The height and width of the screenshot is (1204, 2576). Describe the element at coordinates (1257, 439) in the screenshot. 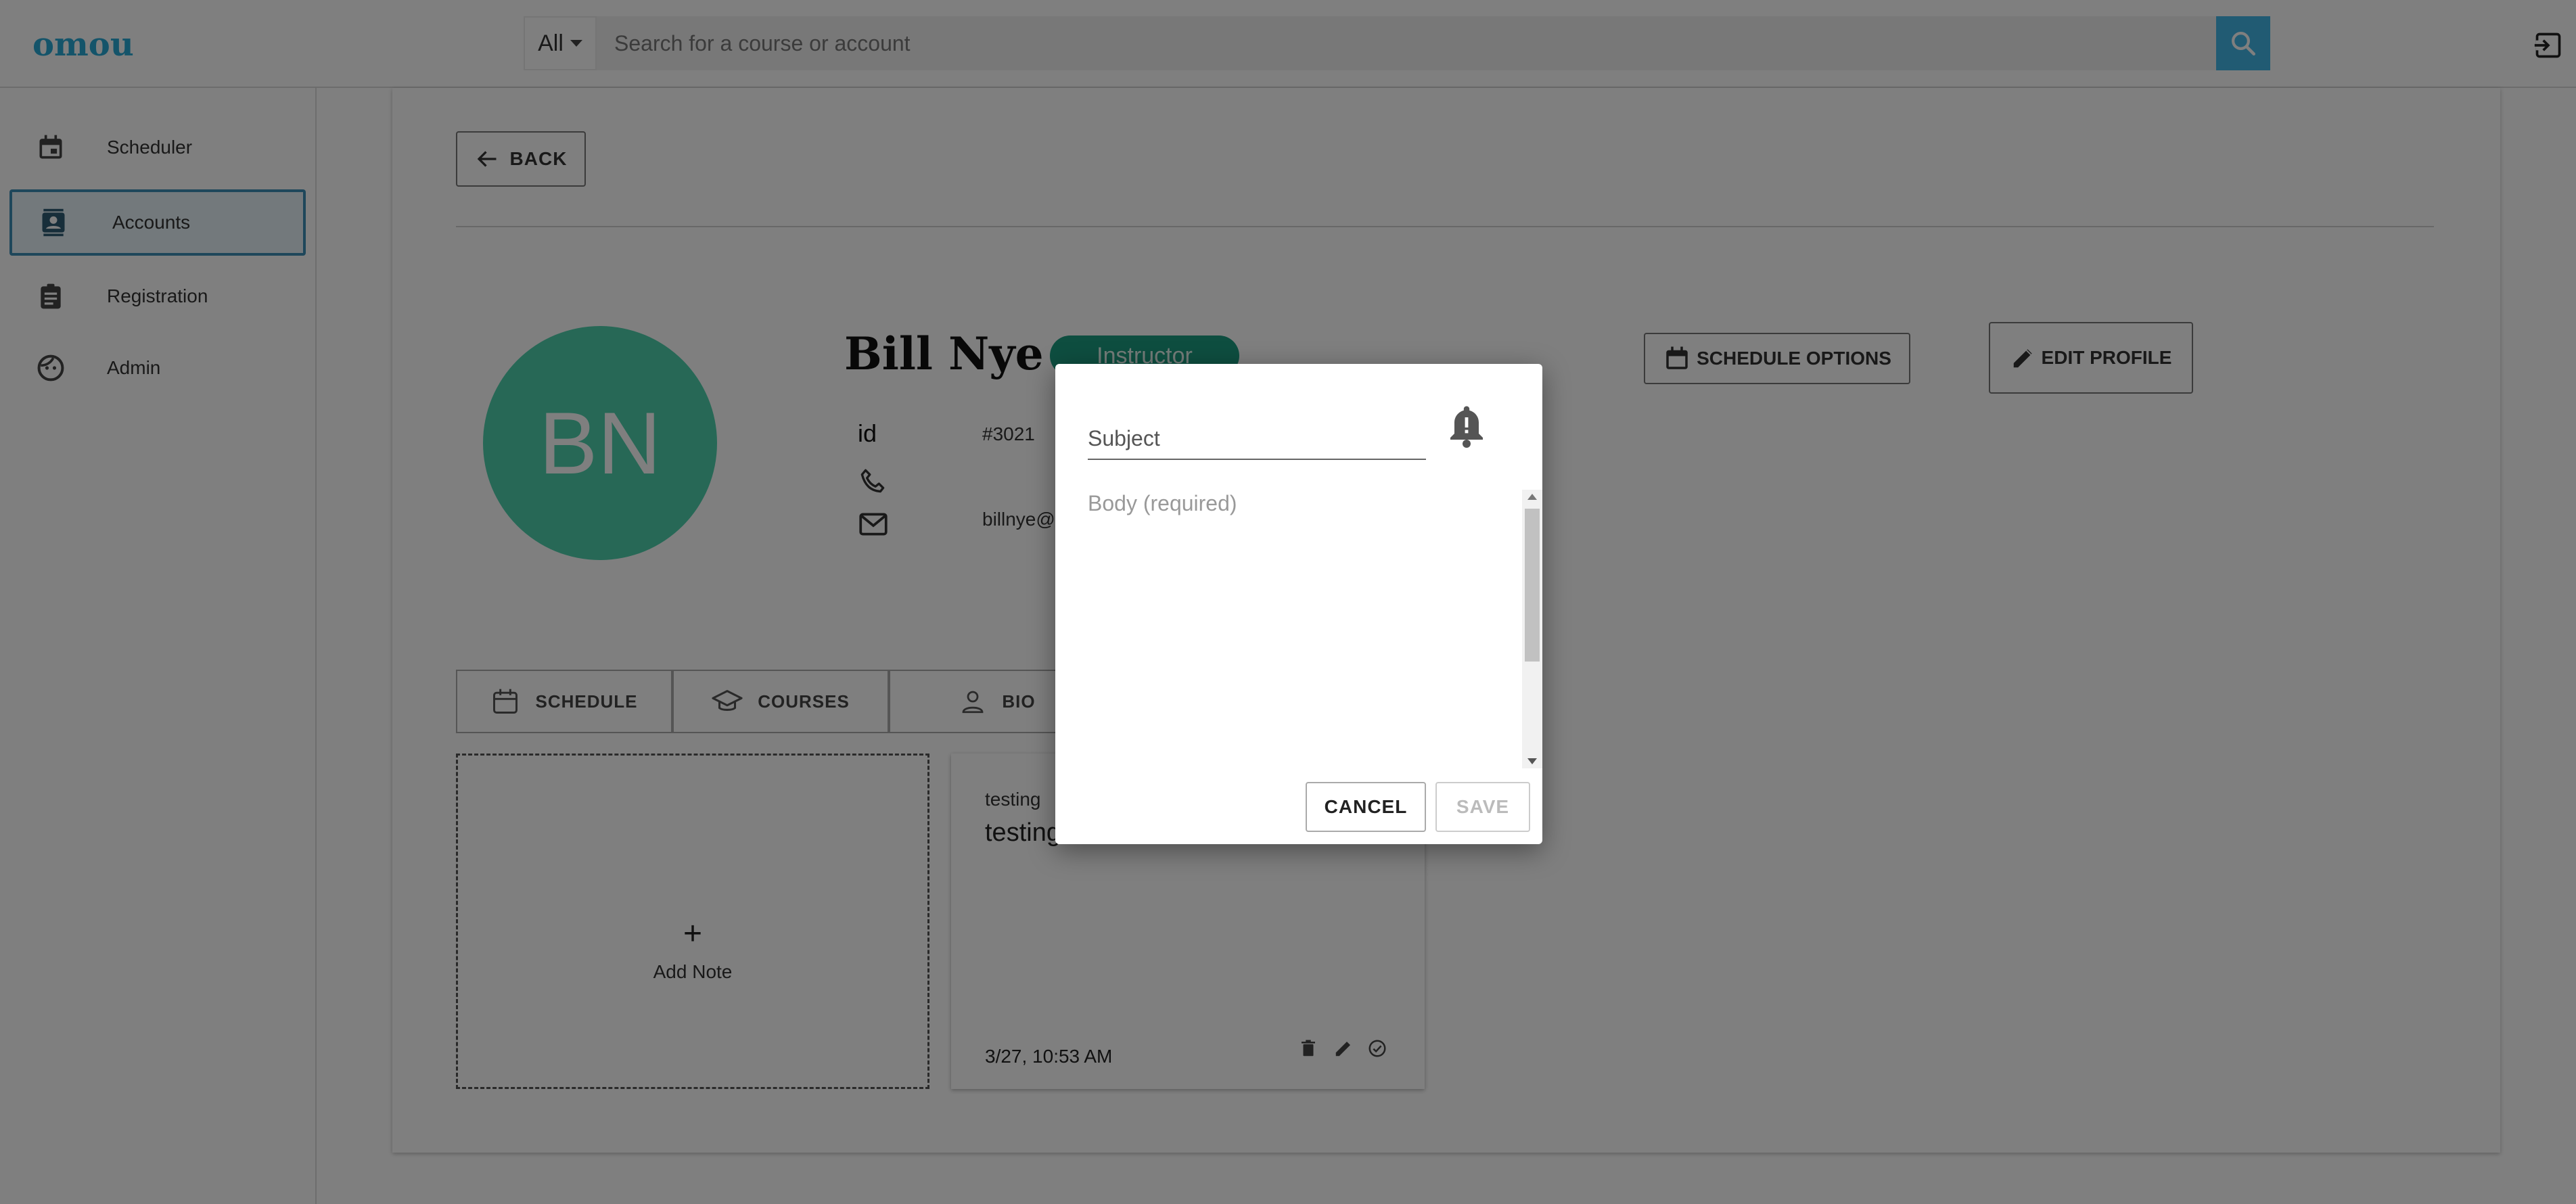

I see `subject-input` at that location.